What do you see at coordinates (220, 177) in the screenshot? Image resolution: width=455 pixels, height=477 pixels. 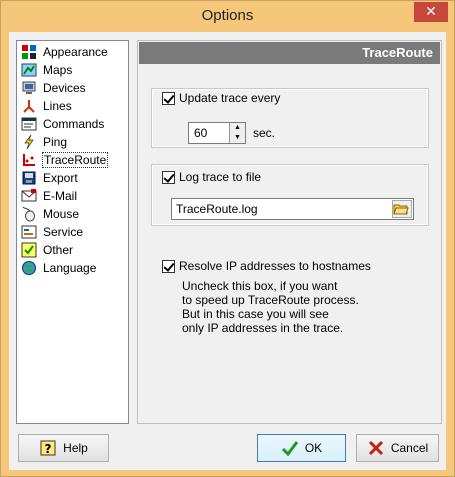 I see `log-trace-label: Log trace to file` at bounding box center [220, 177].